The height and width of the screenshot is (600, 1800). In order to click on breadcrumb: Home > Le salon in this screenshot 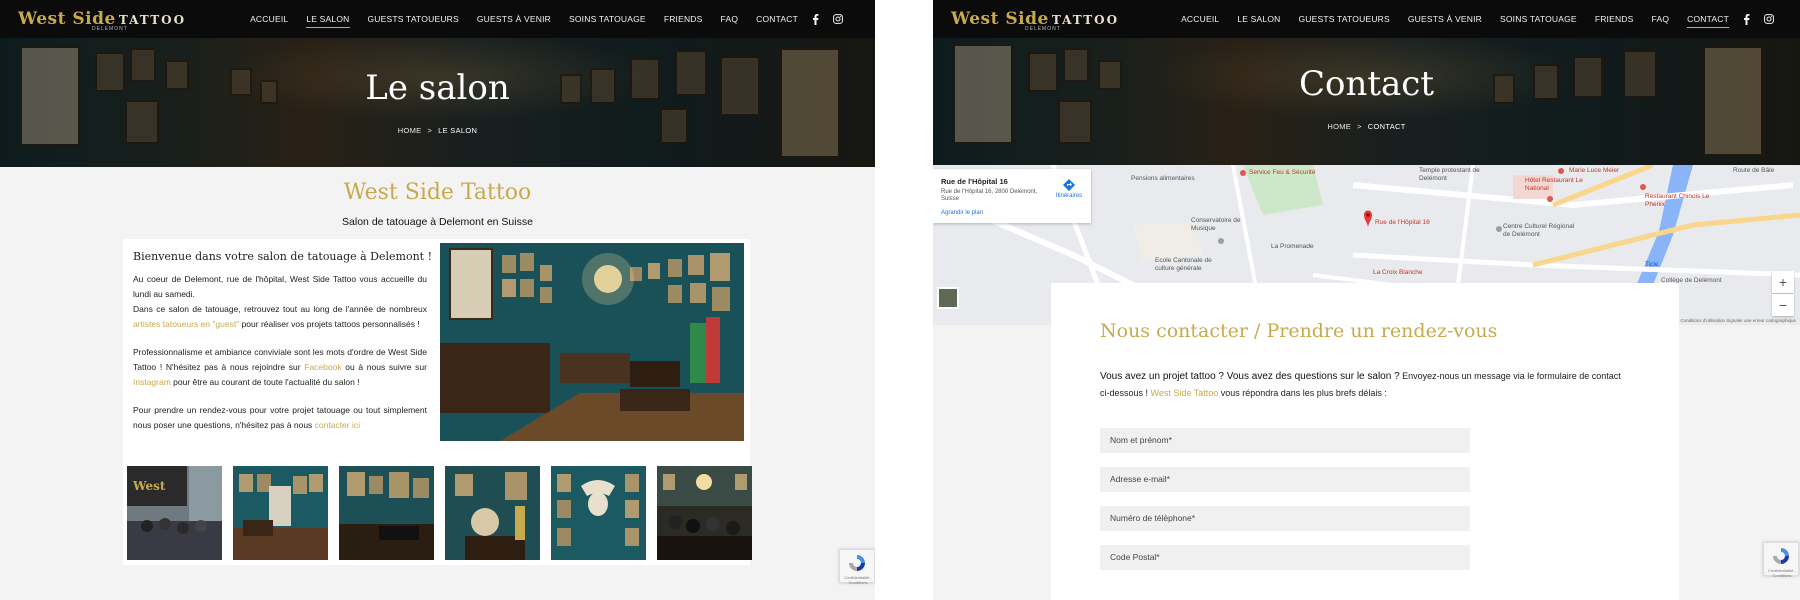, I will do `click(437, 130)`.